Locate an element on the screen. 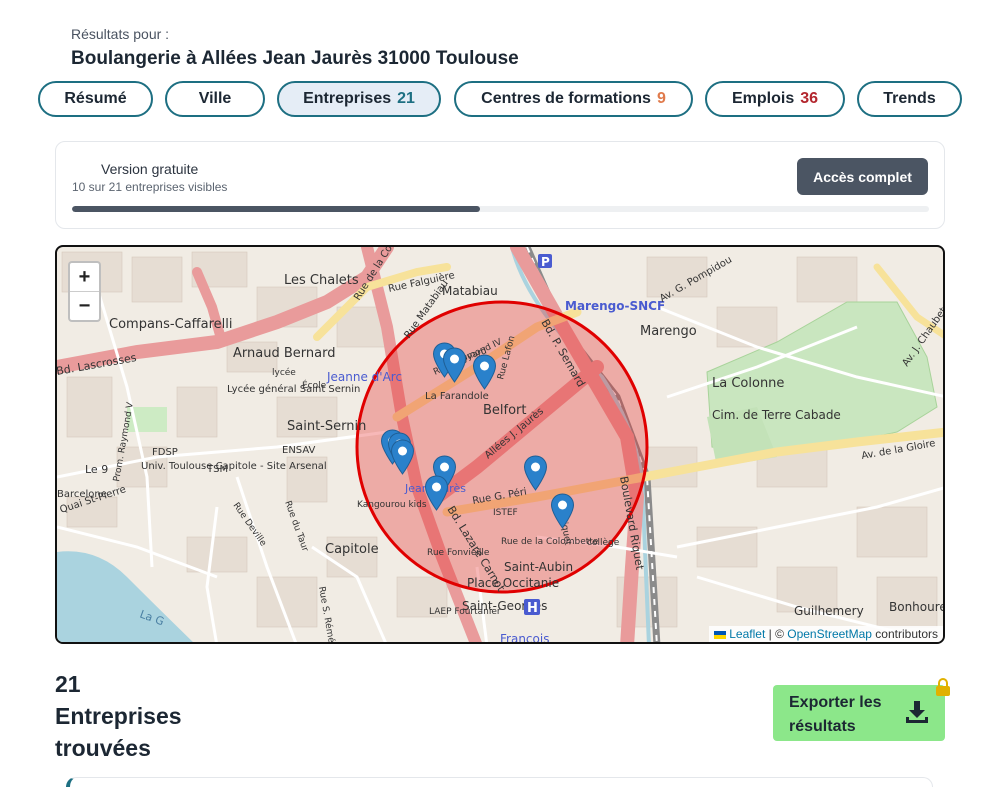 This screenshot has width=997, height=787. tab-label: Entreprises is located at coordinates (347, 98).